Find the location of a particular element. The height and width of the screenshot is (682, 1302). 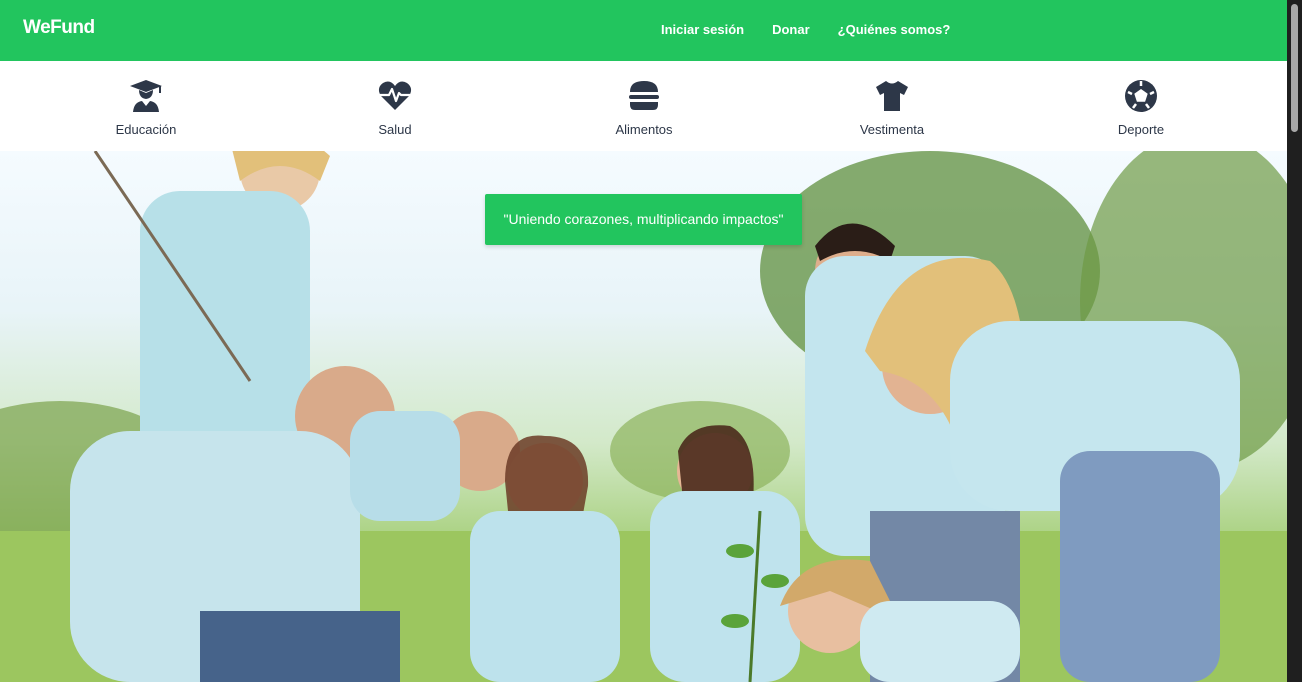

category-label: Deporte is located at coordinates (1141, 129).